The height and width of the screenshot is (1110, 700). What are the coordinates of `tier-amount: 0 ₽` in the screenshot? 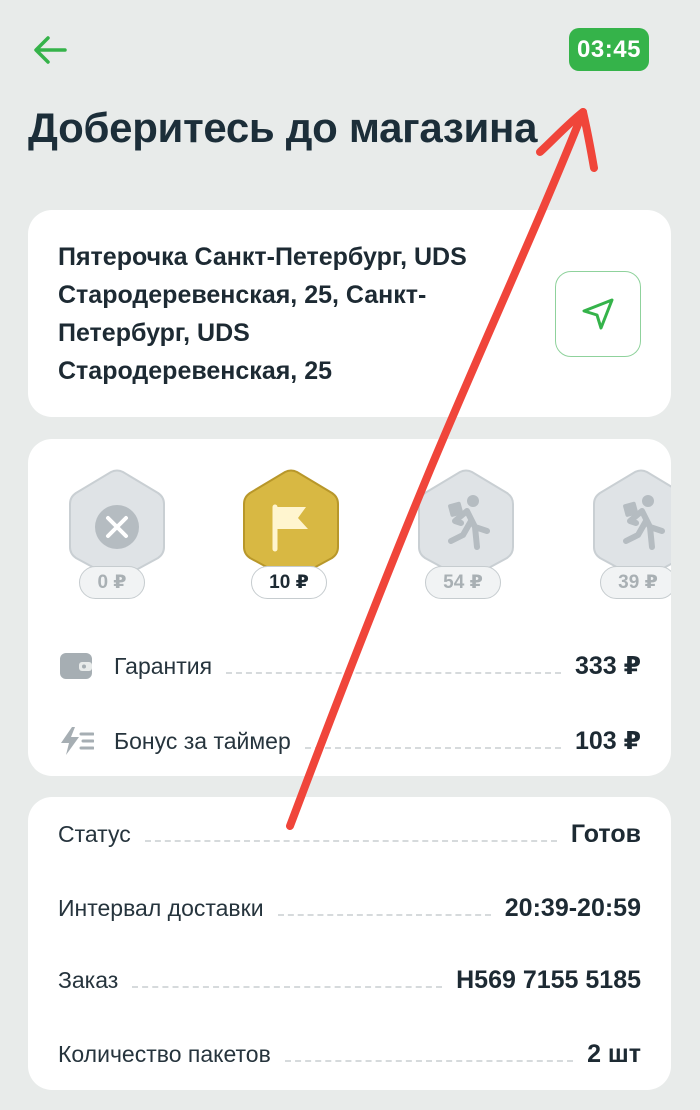 It's located at (112, 582).